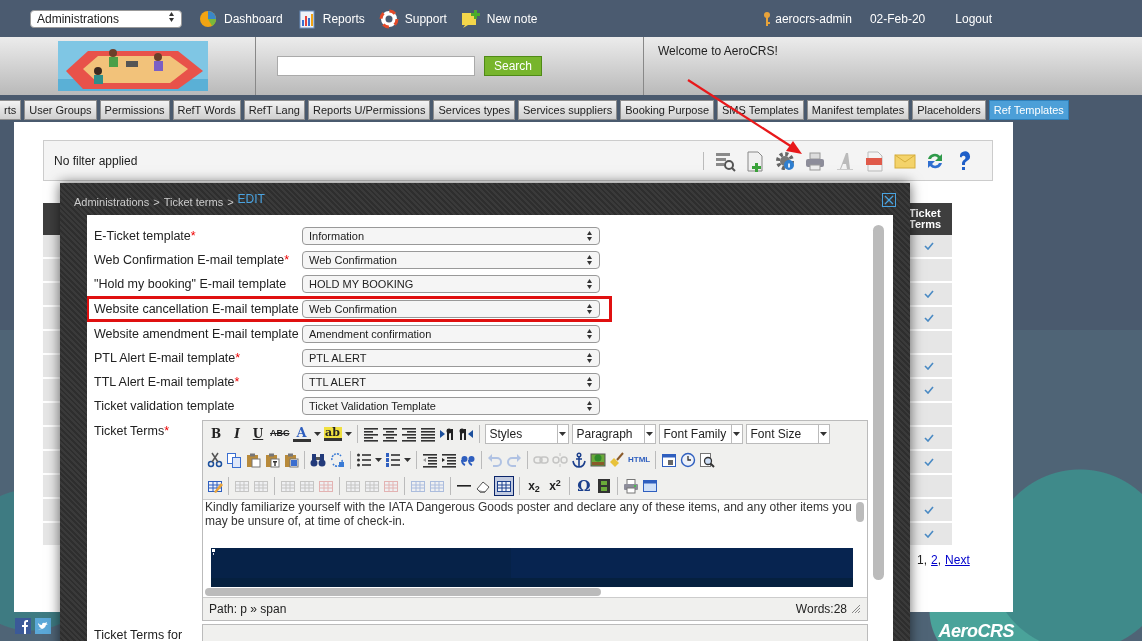  What do you see at coordinates (274, 110) in the screenshot?
I see `tab: RefT Lang` at bounding box center [274, 110].